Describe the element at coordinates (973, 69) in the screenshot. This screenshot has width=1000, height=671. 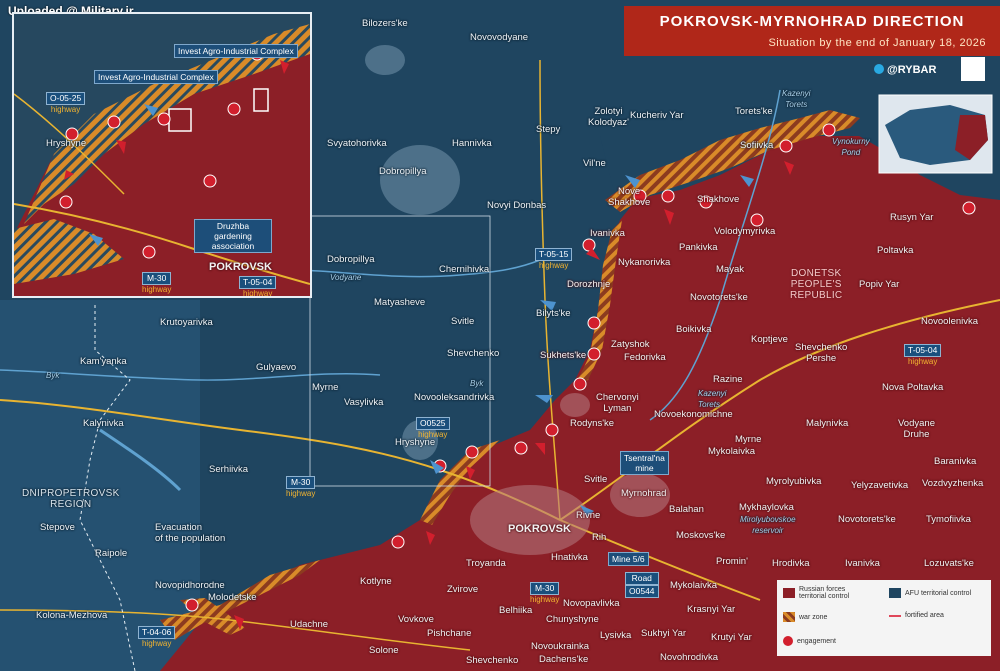
I see `qr-code-icon` at that location.